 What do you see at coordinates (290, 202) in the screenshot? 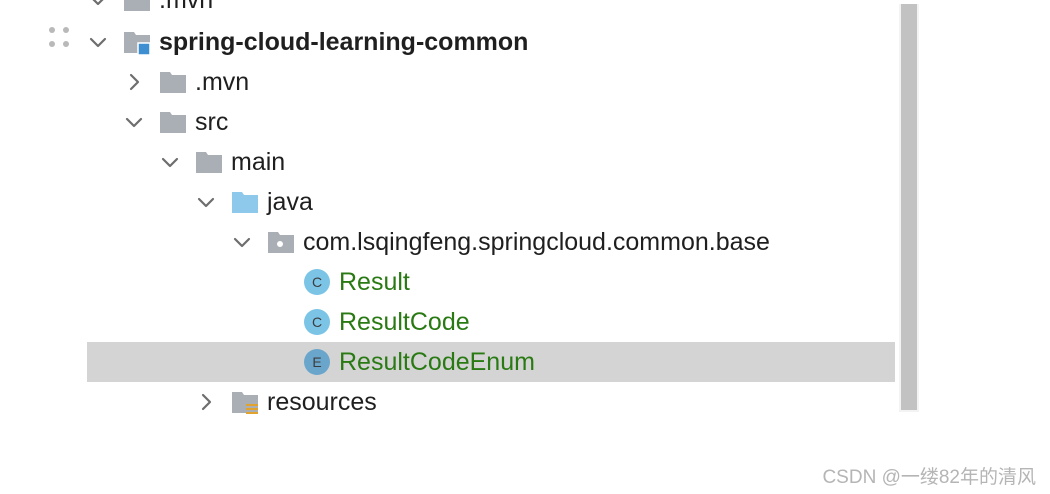
I see `tree-item-label: java` at bounding box center [290, 202].